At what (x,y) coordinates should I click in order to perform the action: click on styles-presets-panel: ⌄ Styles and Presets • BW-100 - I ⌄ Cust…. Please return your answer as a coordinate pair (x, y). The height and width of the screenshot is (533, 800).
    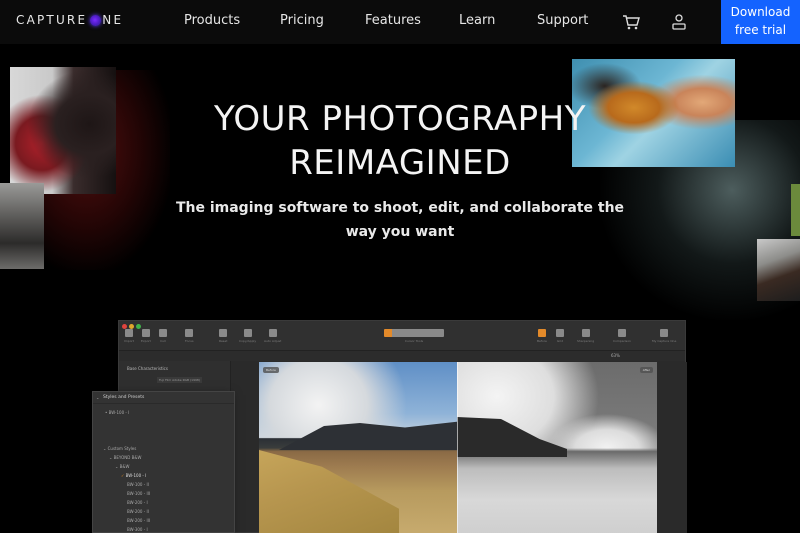
    Looking at the image, I should click on (163, 462).